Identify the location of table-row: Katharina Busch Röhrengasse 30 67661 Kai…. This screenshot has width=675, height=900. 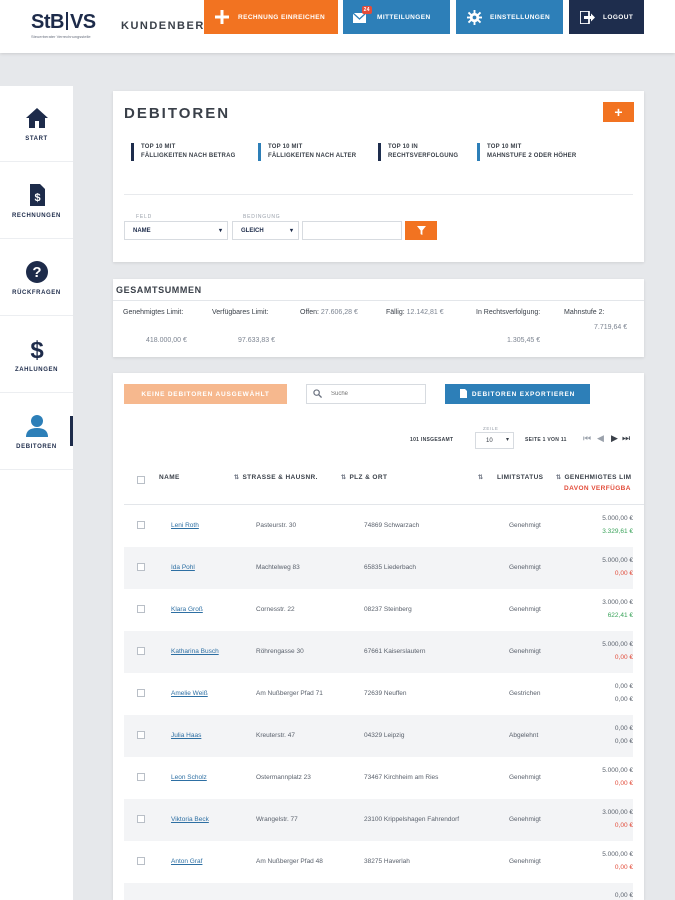
(378, 652).